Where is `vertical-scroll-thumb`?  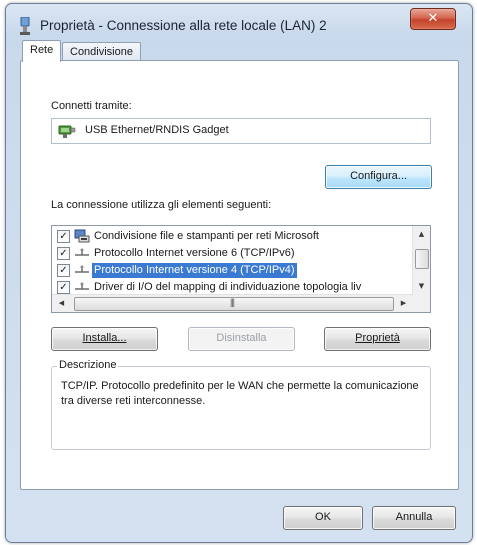 vertical-scroll-thumb is located at coordinates (422, 259).